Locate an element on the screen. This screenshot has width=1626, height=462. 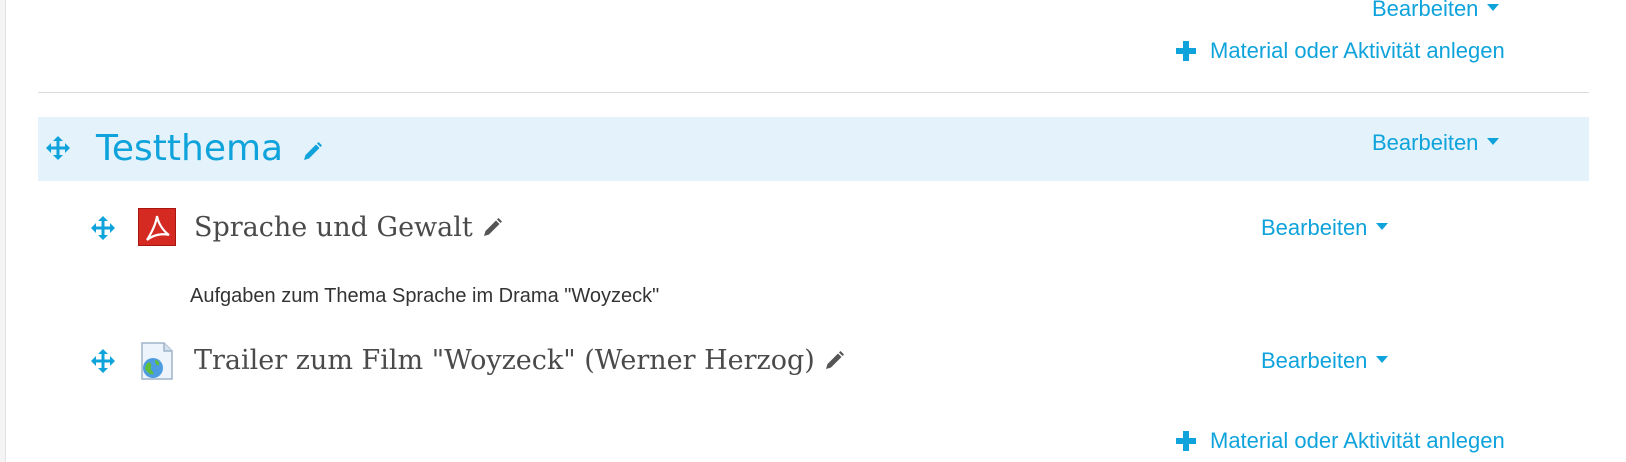
add-activity-link-bottom: Material oder Aktivität anlegen is located at coordinates (1340, 441).